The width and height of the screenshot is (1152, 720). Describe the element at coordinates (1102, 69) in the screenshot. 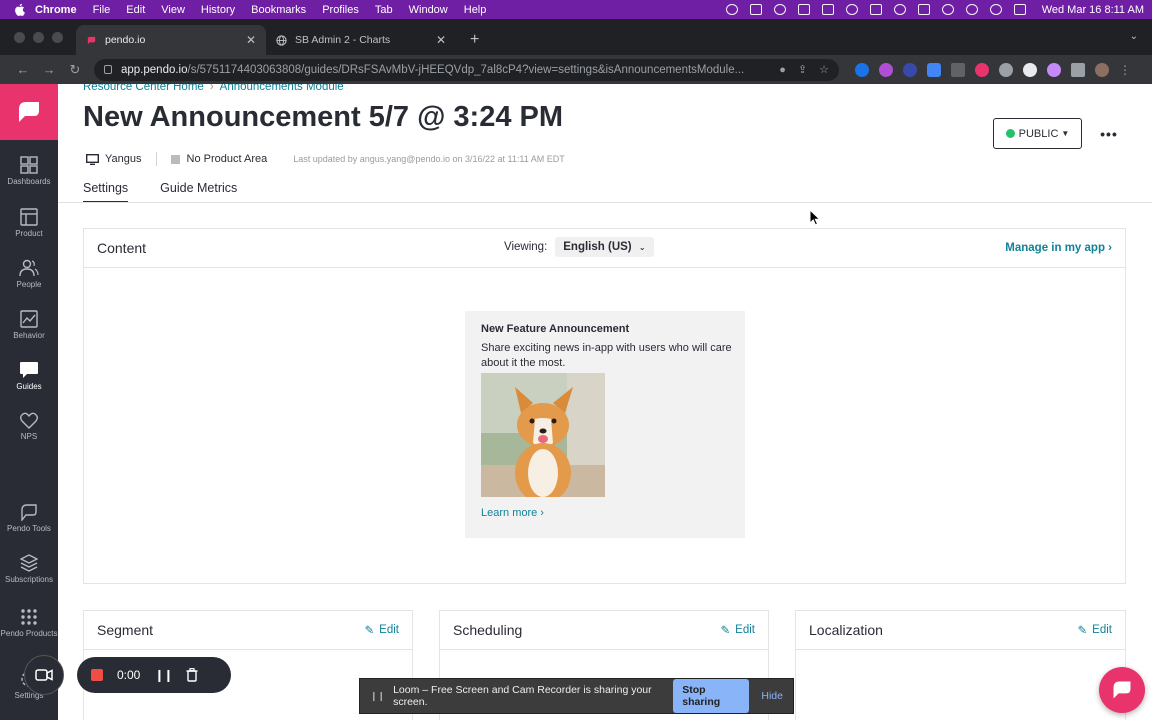

I see `profile-avatar` at that location.